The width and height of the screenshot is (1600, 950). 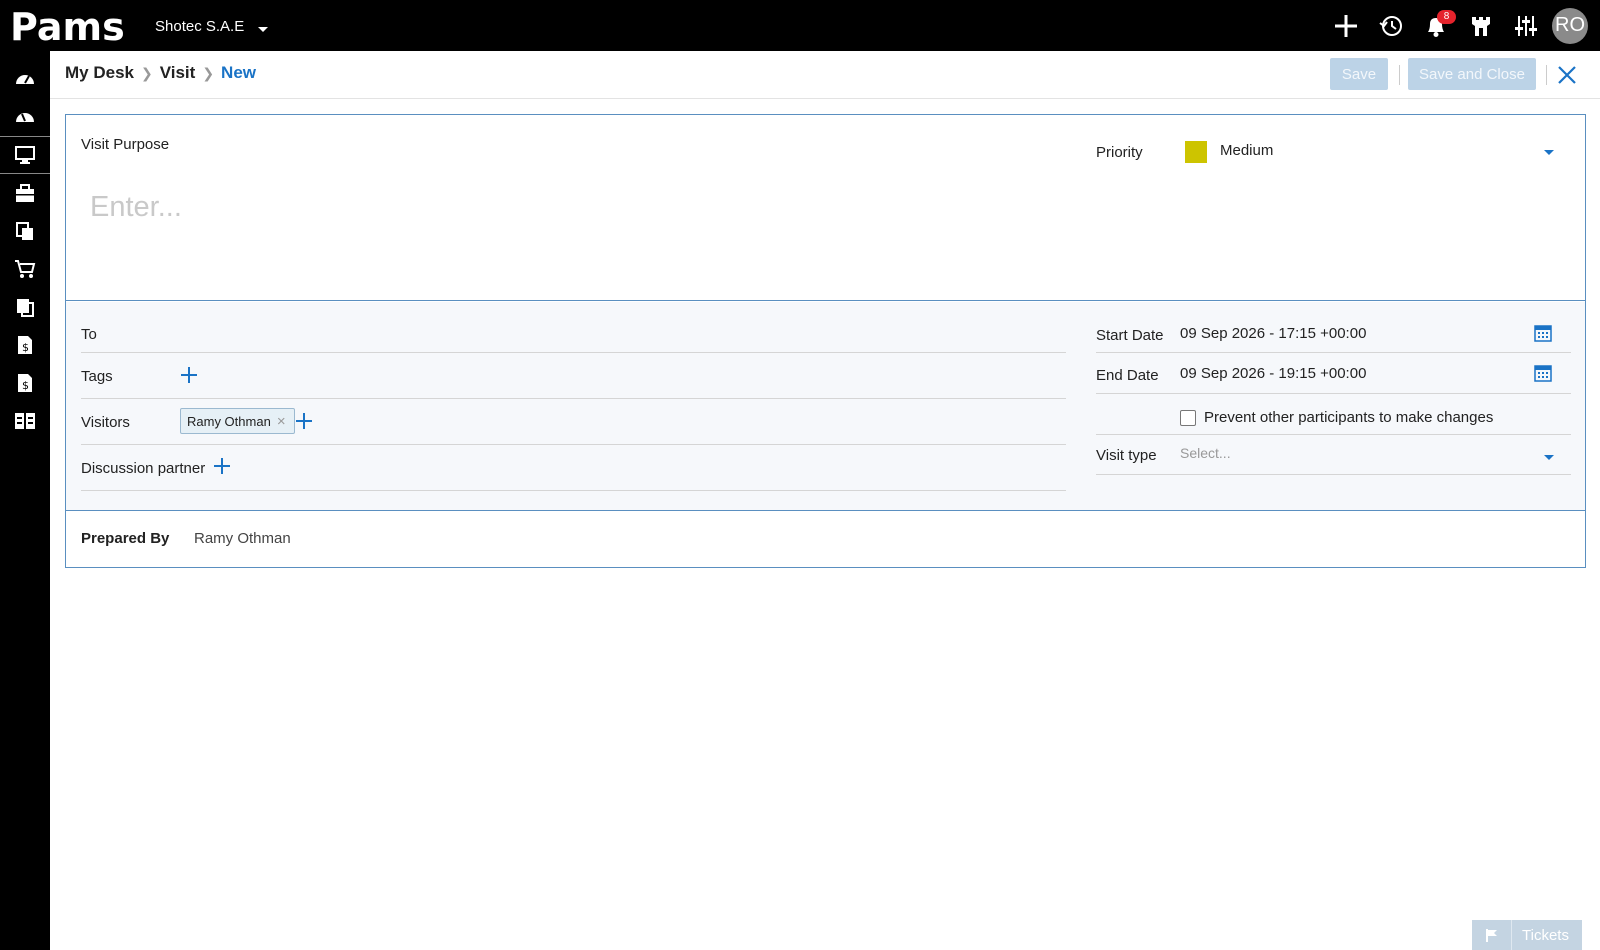 I want to click on desk-monitor-icon, so click(x=25, y=155).